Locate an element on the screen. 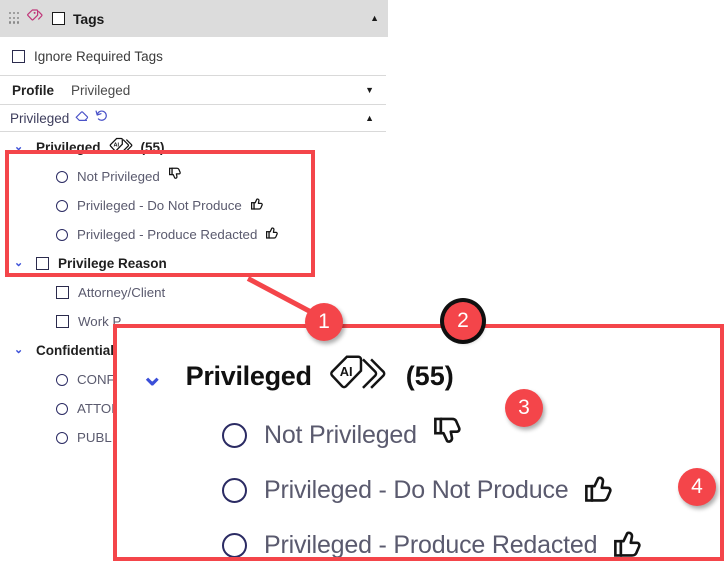 The image size is (724, 565). header-checkbox is located at coordinates (58, 18).